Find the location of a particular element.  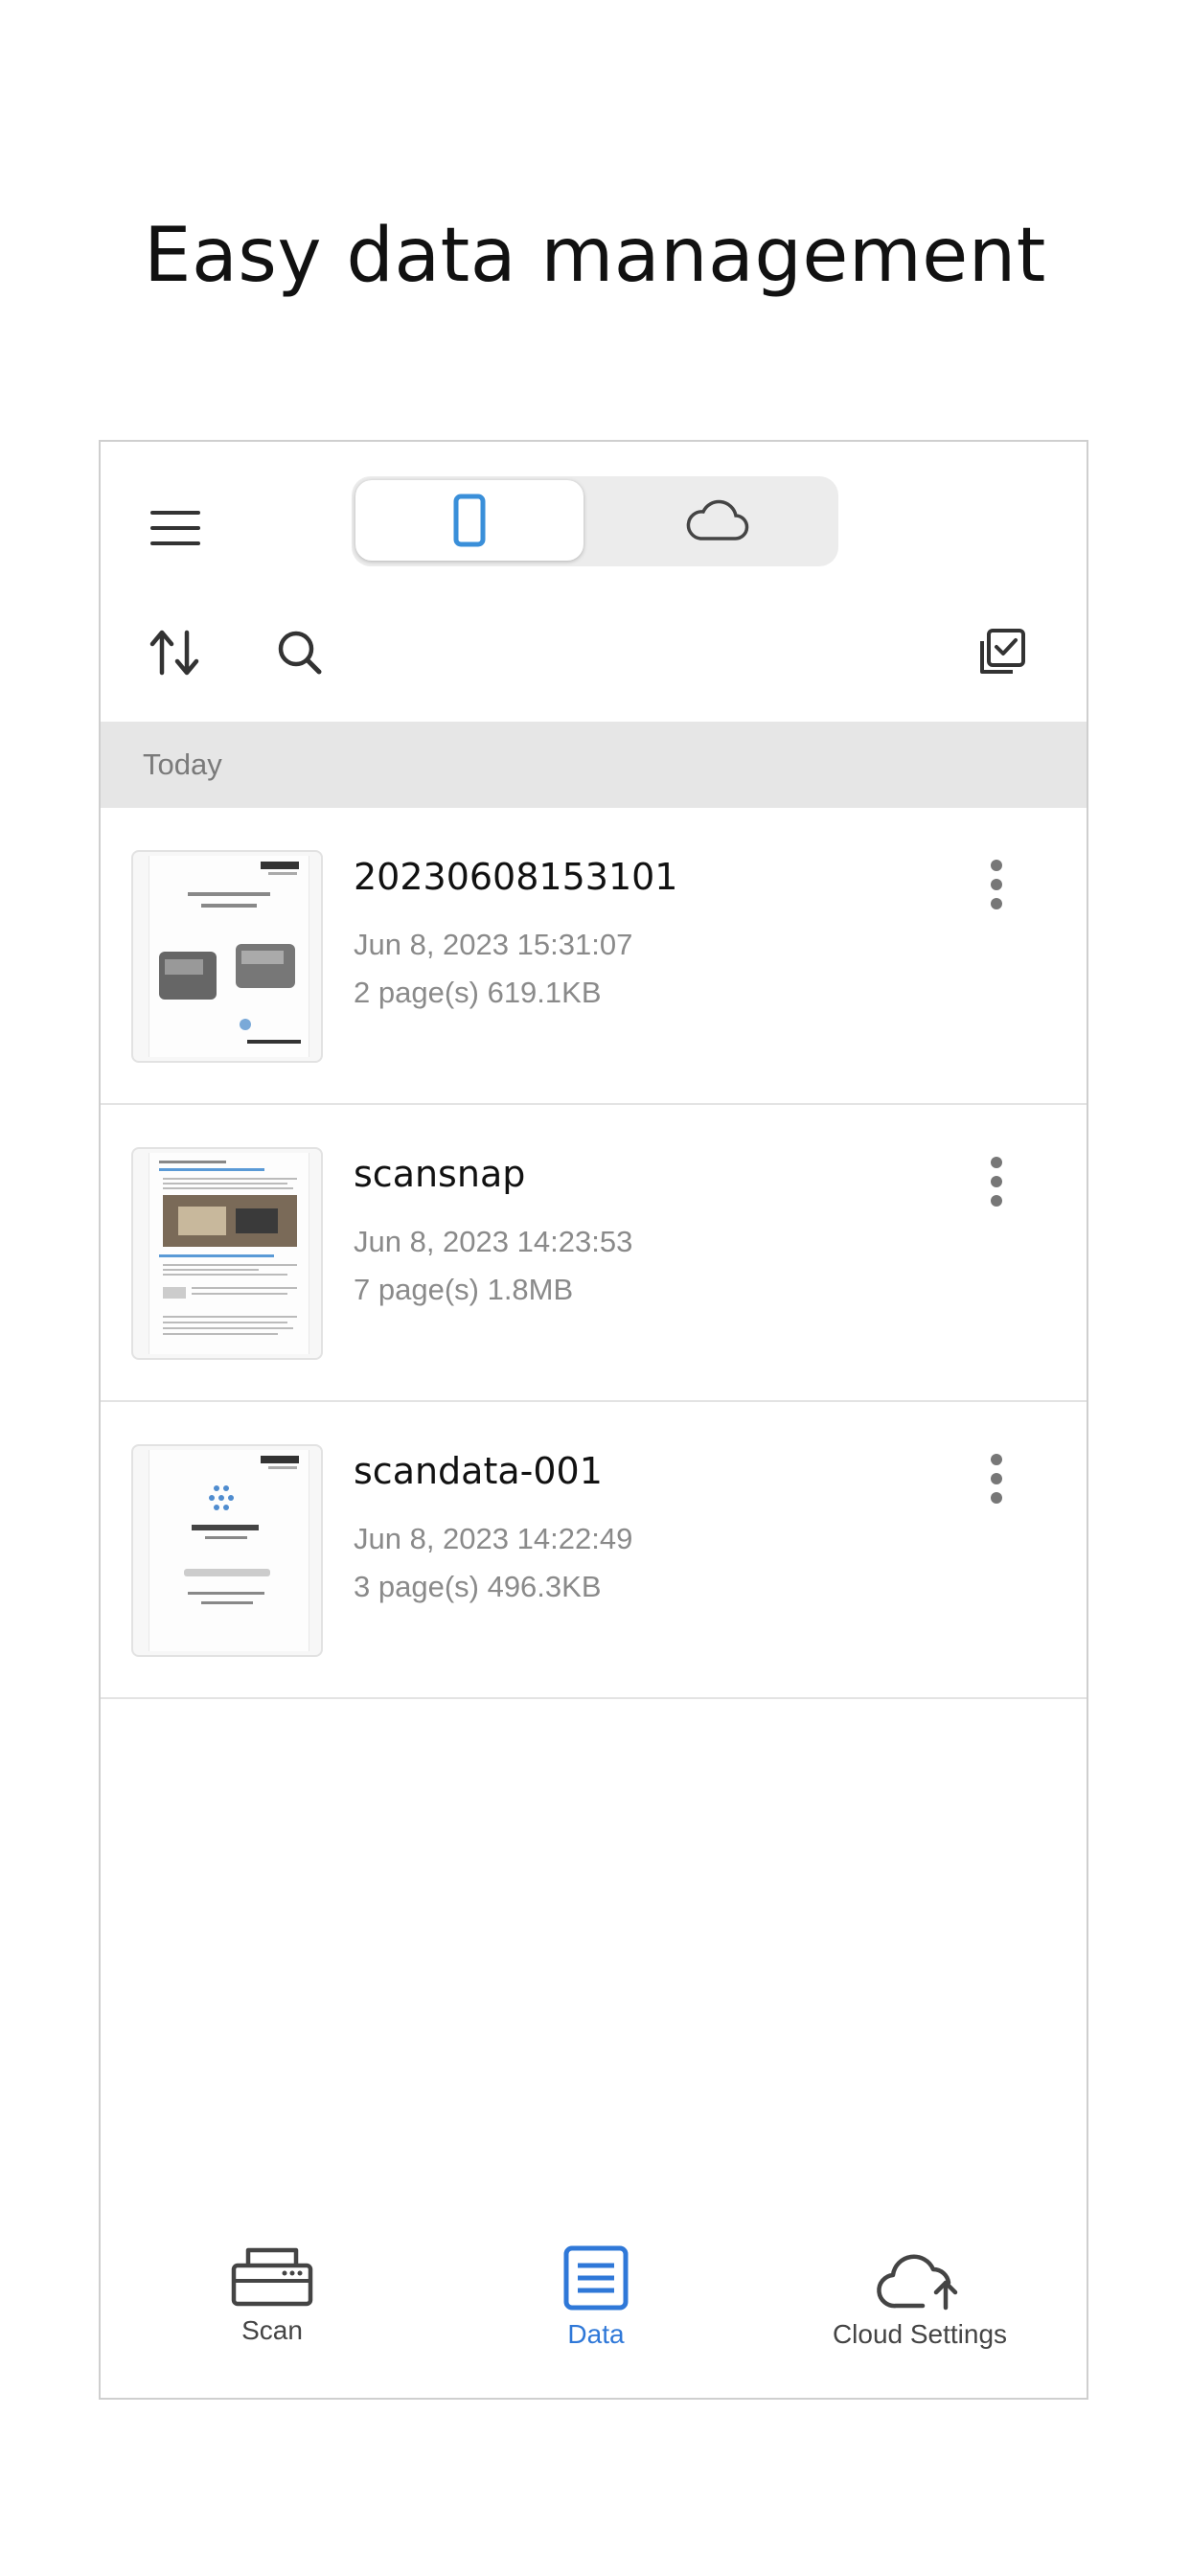

file-name: scandata-001 is located at coordinates (479, 1471).